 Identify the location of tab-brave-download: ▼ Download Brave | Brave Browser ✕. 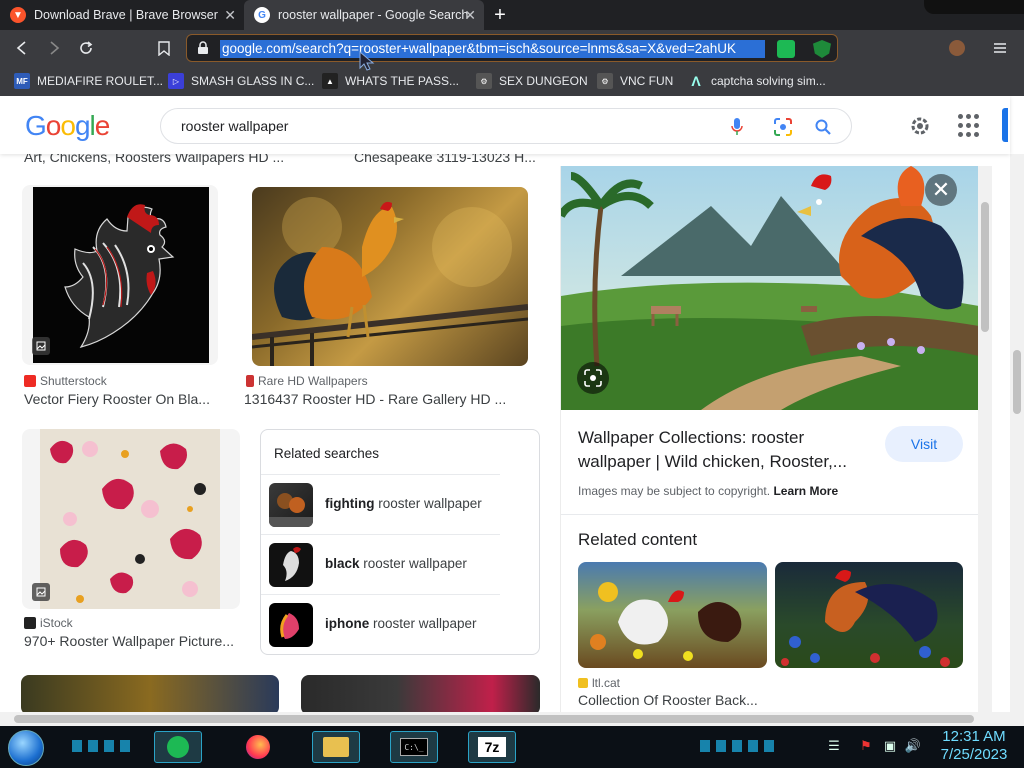
(122, 15).